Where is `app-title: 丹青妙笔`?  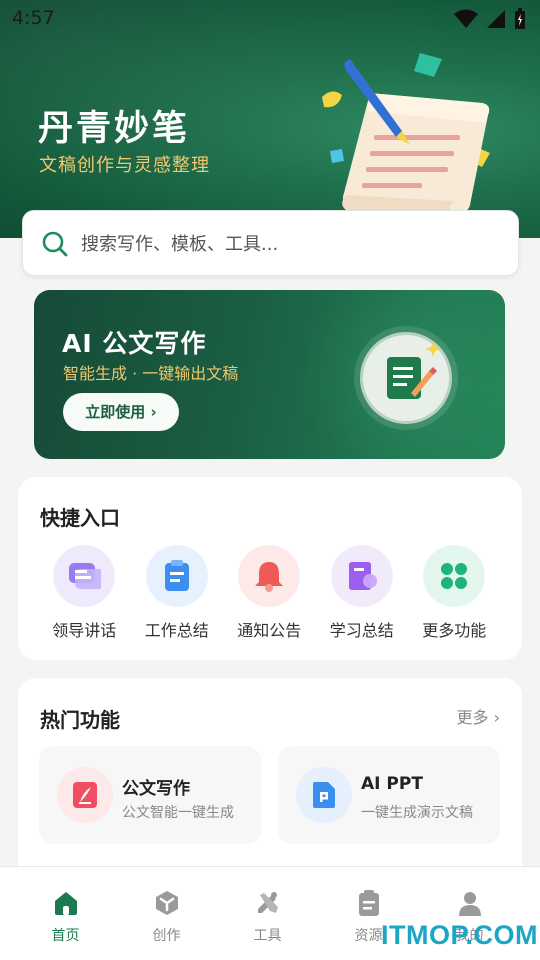
app-title: 丹青妙笔 is located at coordinates (114, 129).